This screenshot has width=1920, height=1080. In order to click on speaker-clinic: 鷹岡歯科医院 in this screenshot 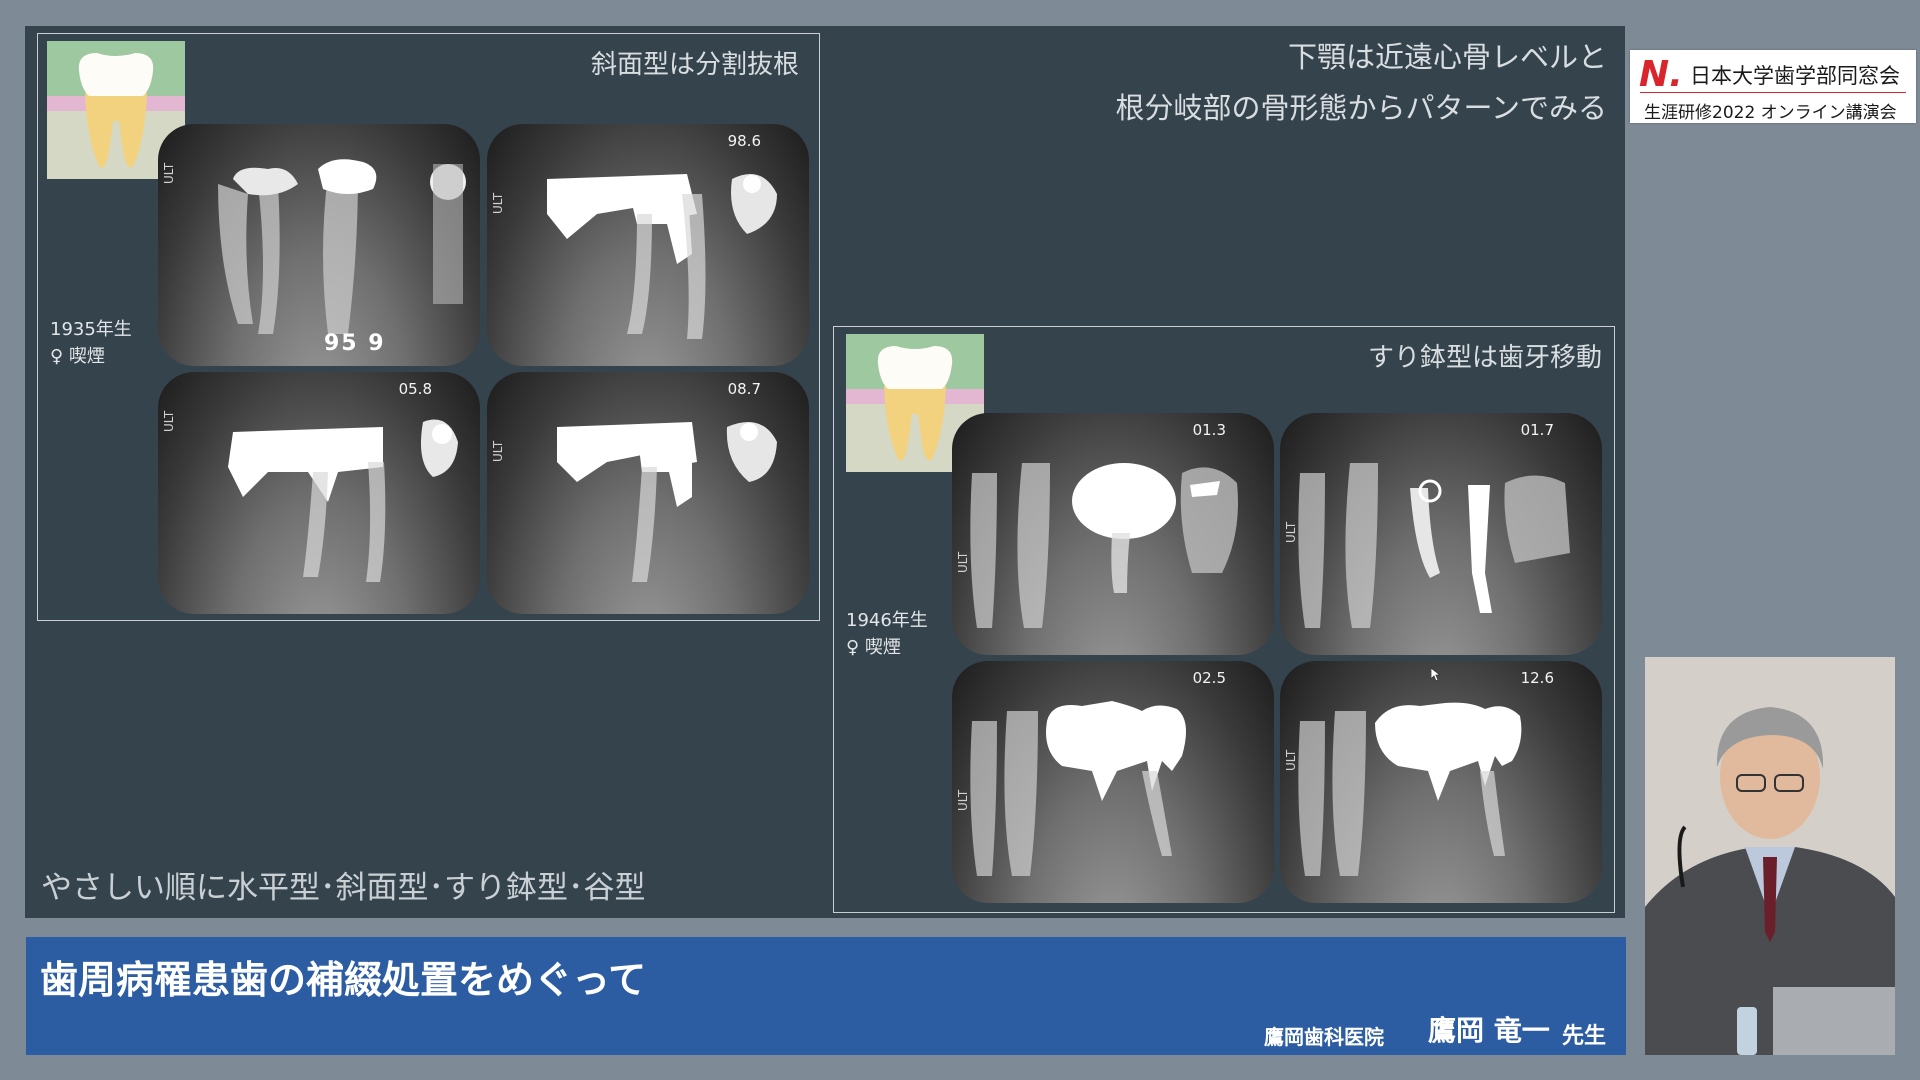, I will do `click(1324, 1037)`.